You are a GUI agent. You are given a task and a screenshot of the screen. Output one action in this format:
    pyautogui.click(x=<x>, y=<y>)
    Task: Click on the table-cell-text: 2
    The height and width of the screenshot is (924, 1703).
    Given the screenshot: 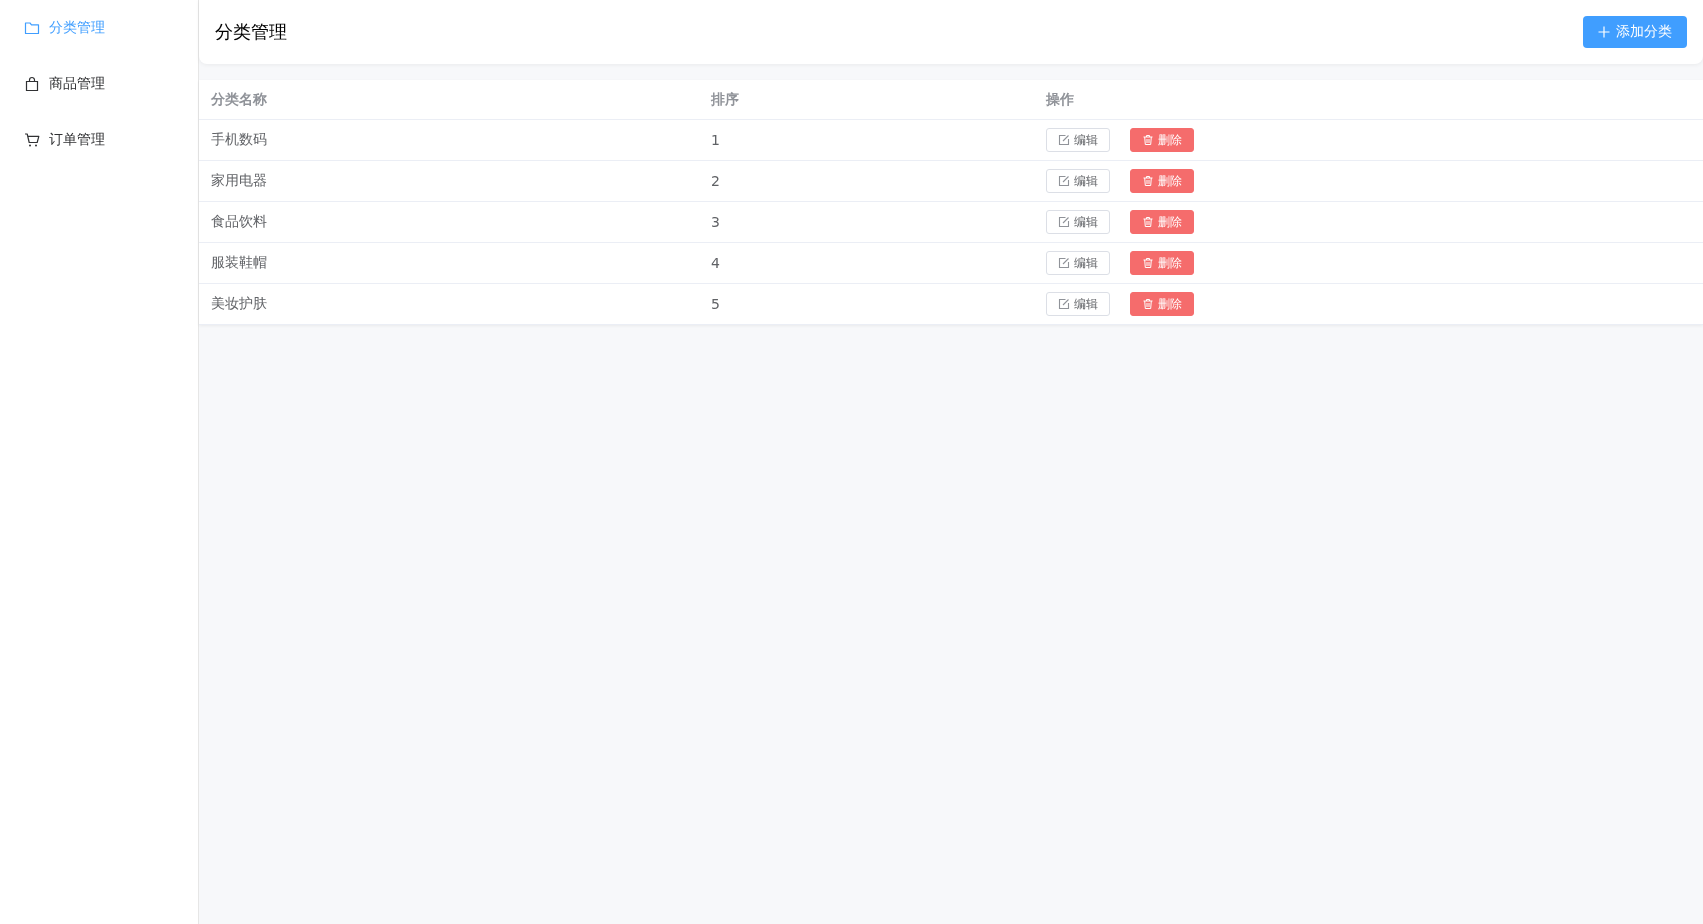 What is the action you would take?
    pyautogui.click(x=715, y=181)
    